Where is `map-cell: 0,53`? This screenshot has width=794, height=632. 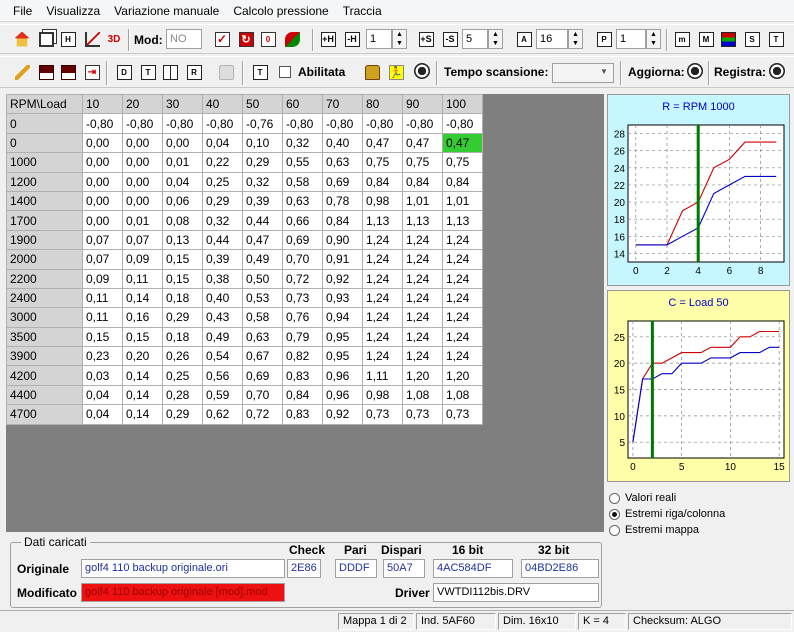 map-cell: 0,53 is located at coordinates (262, 298).